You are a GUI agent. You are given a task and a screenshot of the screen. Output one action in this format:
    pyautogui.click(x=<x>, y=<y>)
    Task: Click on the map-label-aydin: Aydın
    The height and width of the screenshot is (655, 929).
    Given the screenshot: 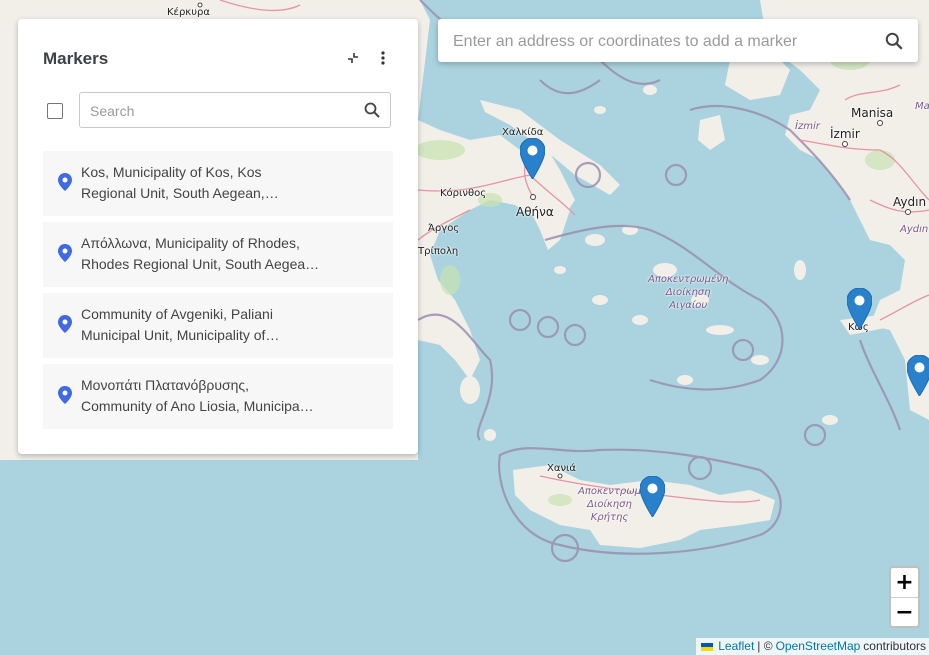 What is the action you would take?
    pyautogui.click(x=910, y=202)
    